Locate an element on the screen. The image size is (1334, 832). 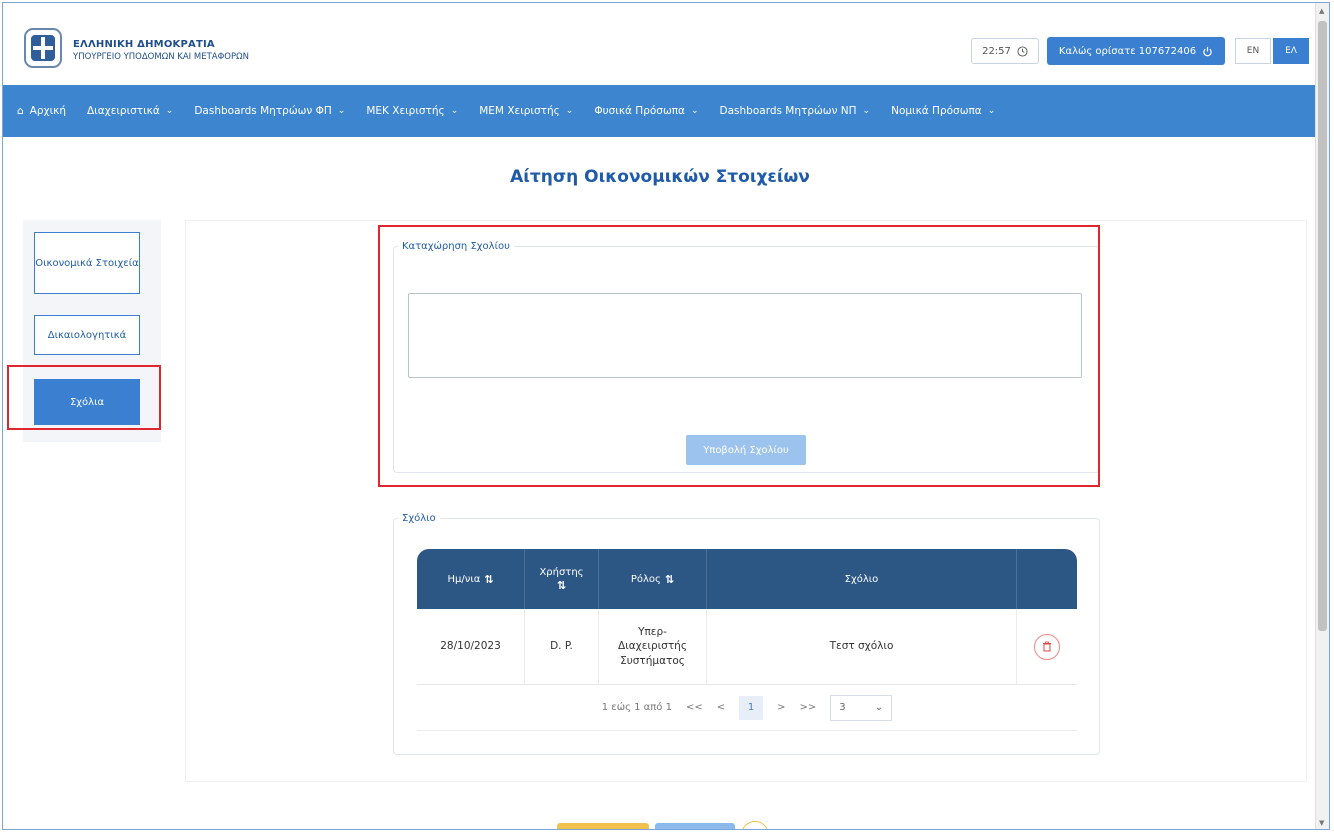
nav-item-mek: ΜΕΚ Χειριστής ⌄ is located at coordinates (412, 111).